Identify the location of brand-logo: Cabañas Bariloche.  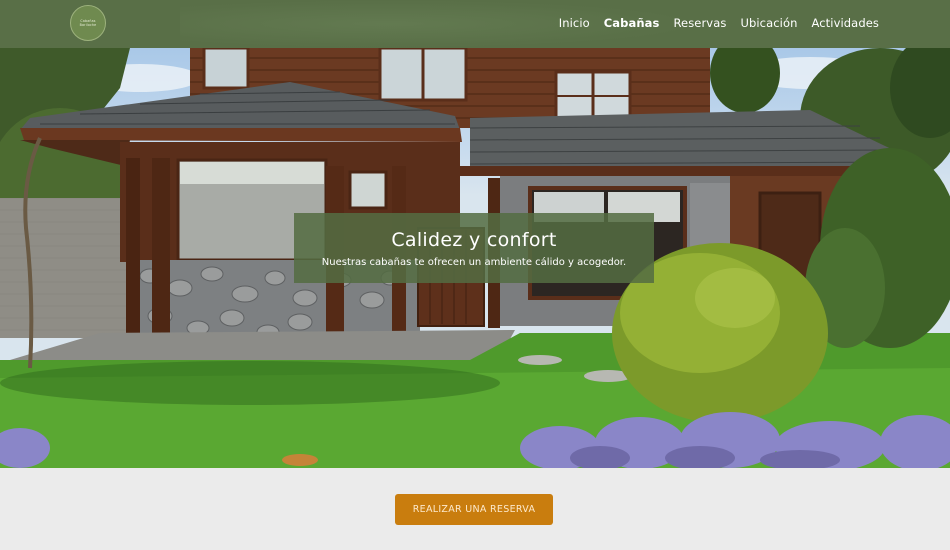
(88, 23).